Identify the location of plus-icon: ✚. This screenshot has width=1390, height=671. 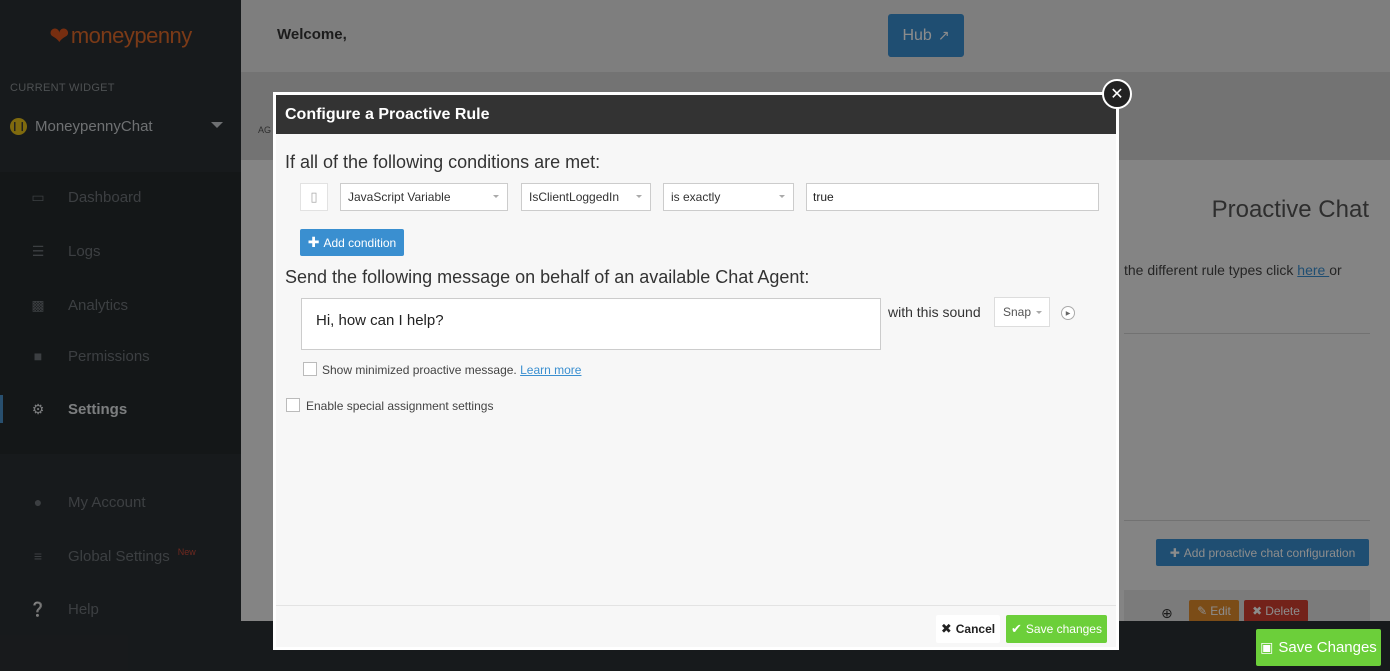
(313, 242).